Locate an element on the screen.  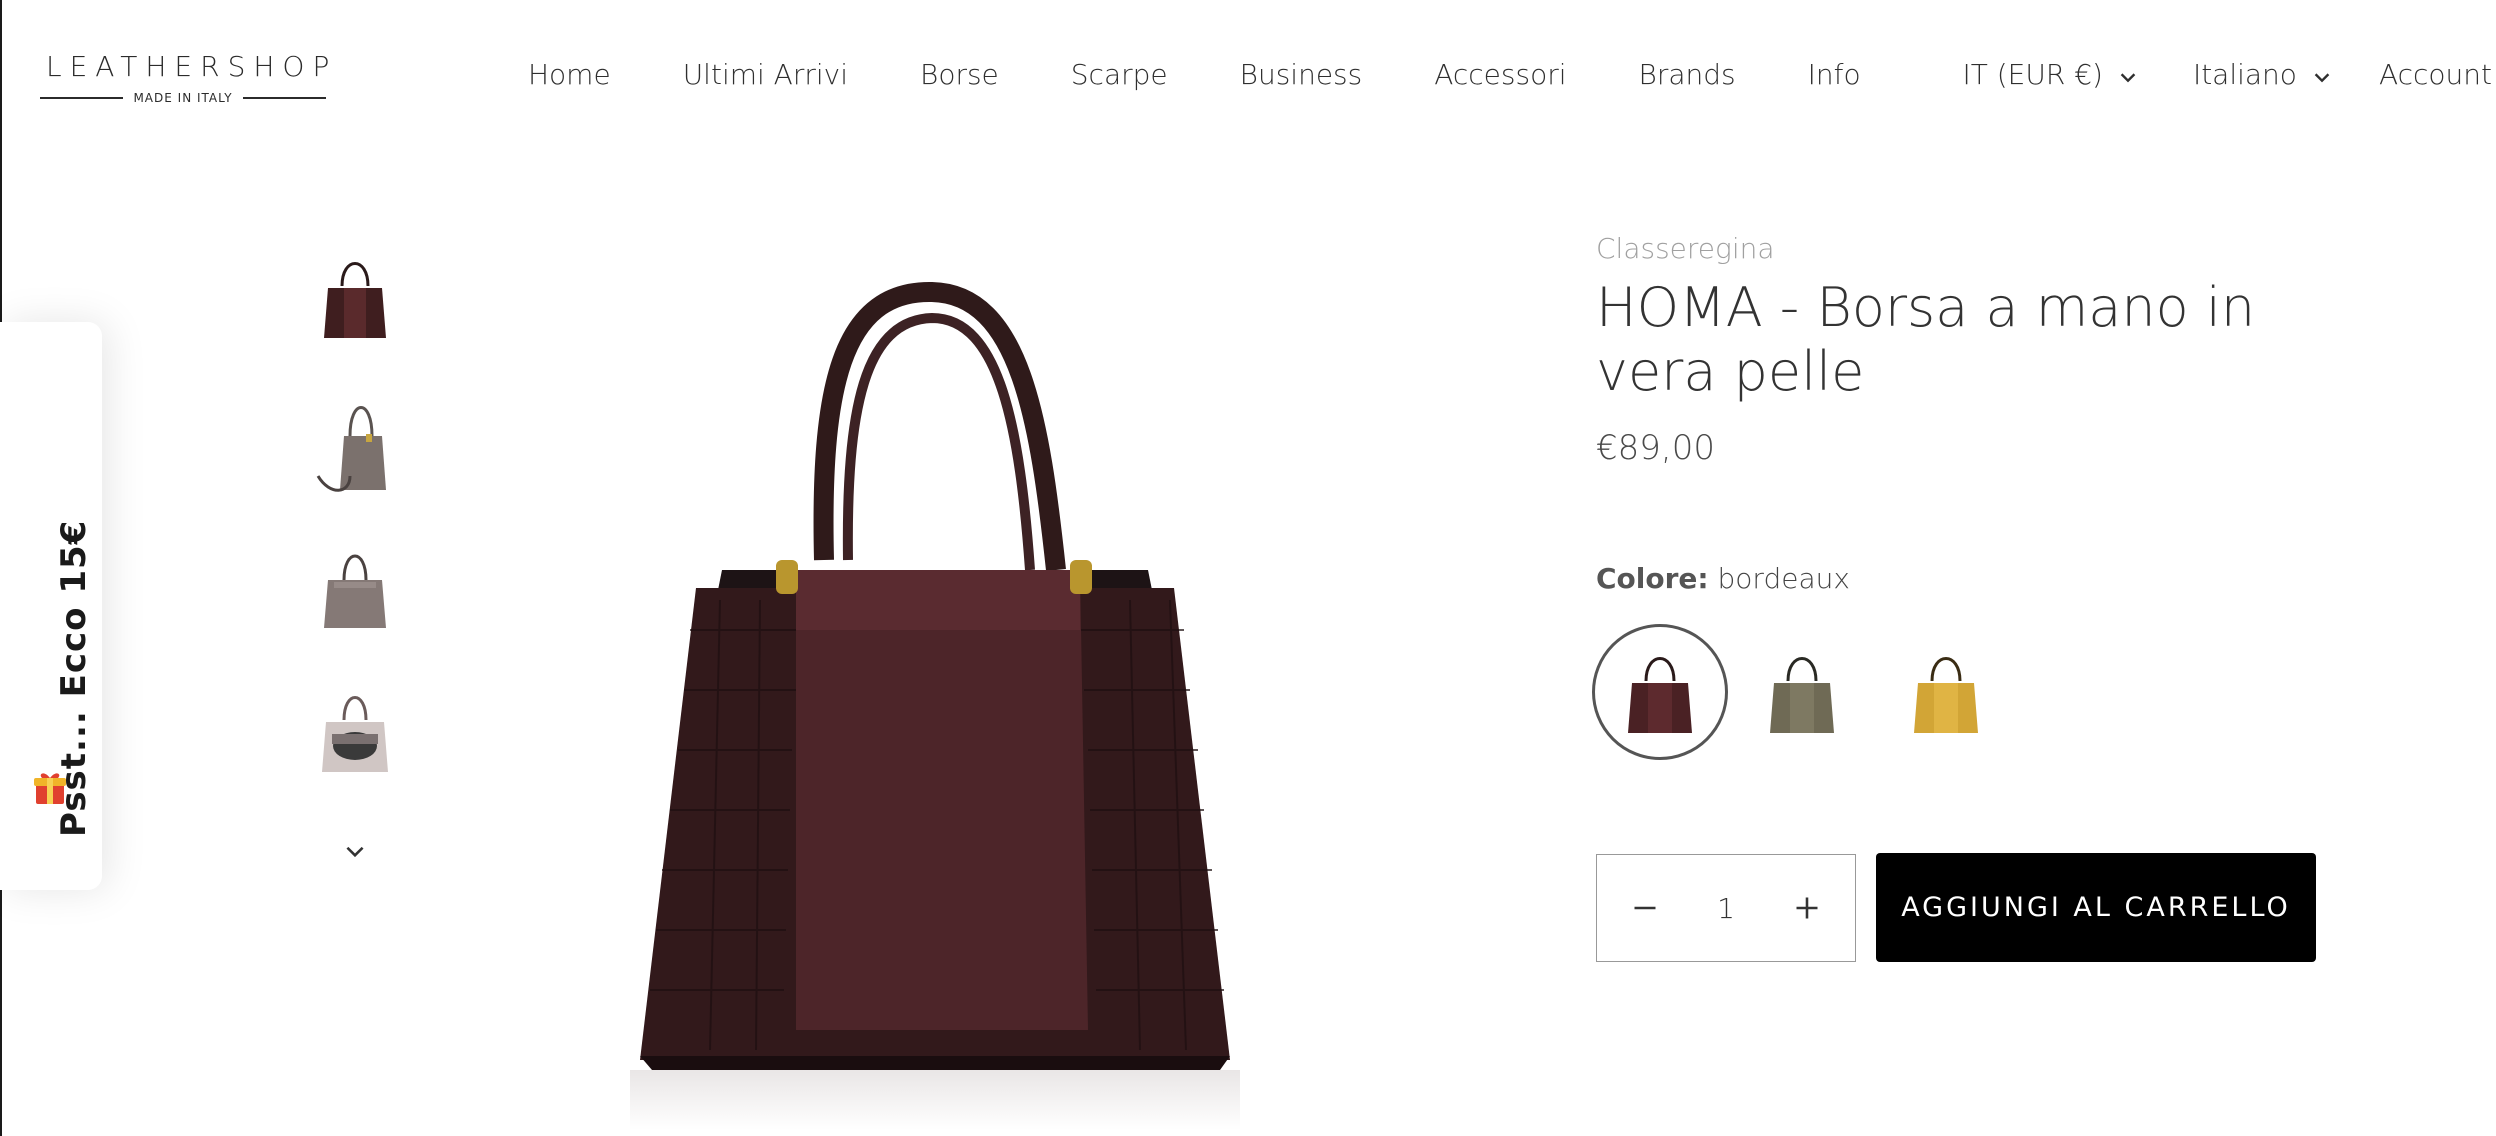
bag-open-interior-icon is located at coordinates (355, 734).